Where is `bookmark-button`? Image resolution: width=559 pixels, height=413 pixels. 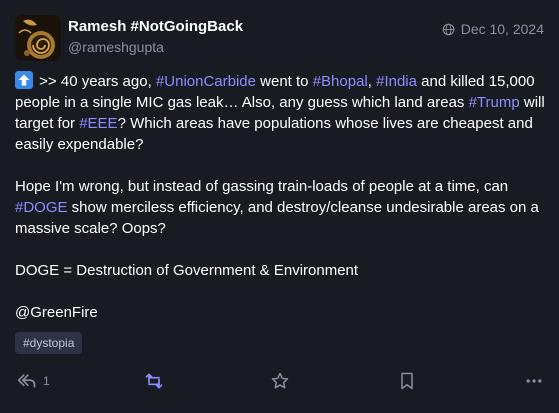 bookmark-button is located at coordinates (407, 381).